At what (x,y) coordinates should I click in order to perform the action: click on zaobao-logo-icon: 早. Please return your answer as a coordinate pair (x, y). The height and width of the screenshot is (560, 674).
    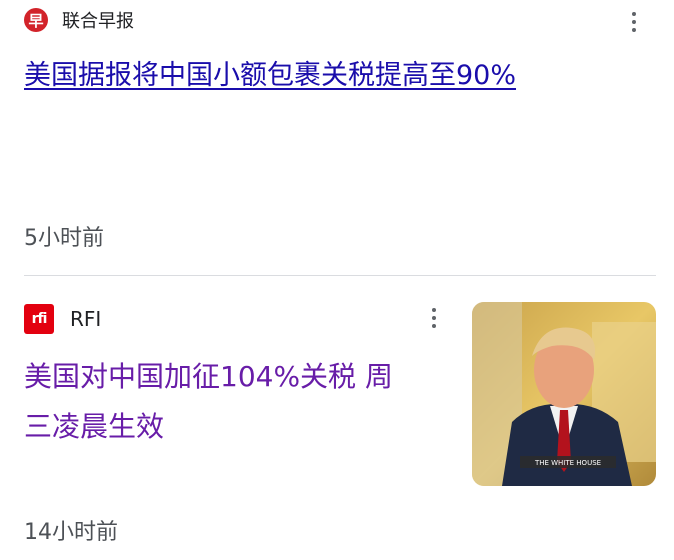
    Looking at the image, I should click on (36, 20).